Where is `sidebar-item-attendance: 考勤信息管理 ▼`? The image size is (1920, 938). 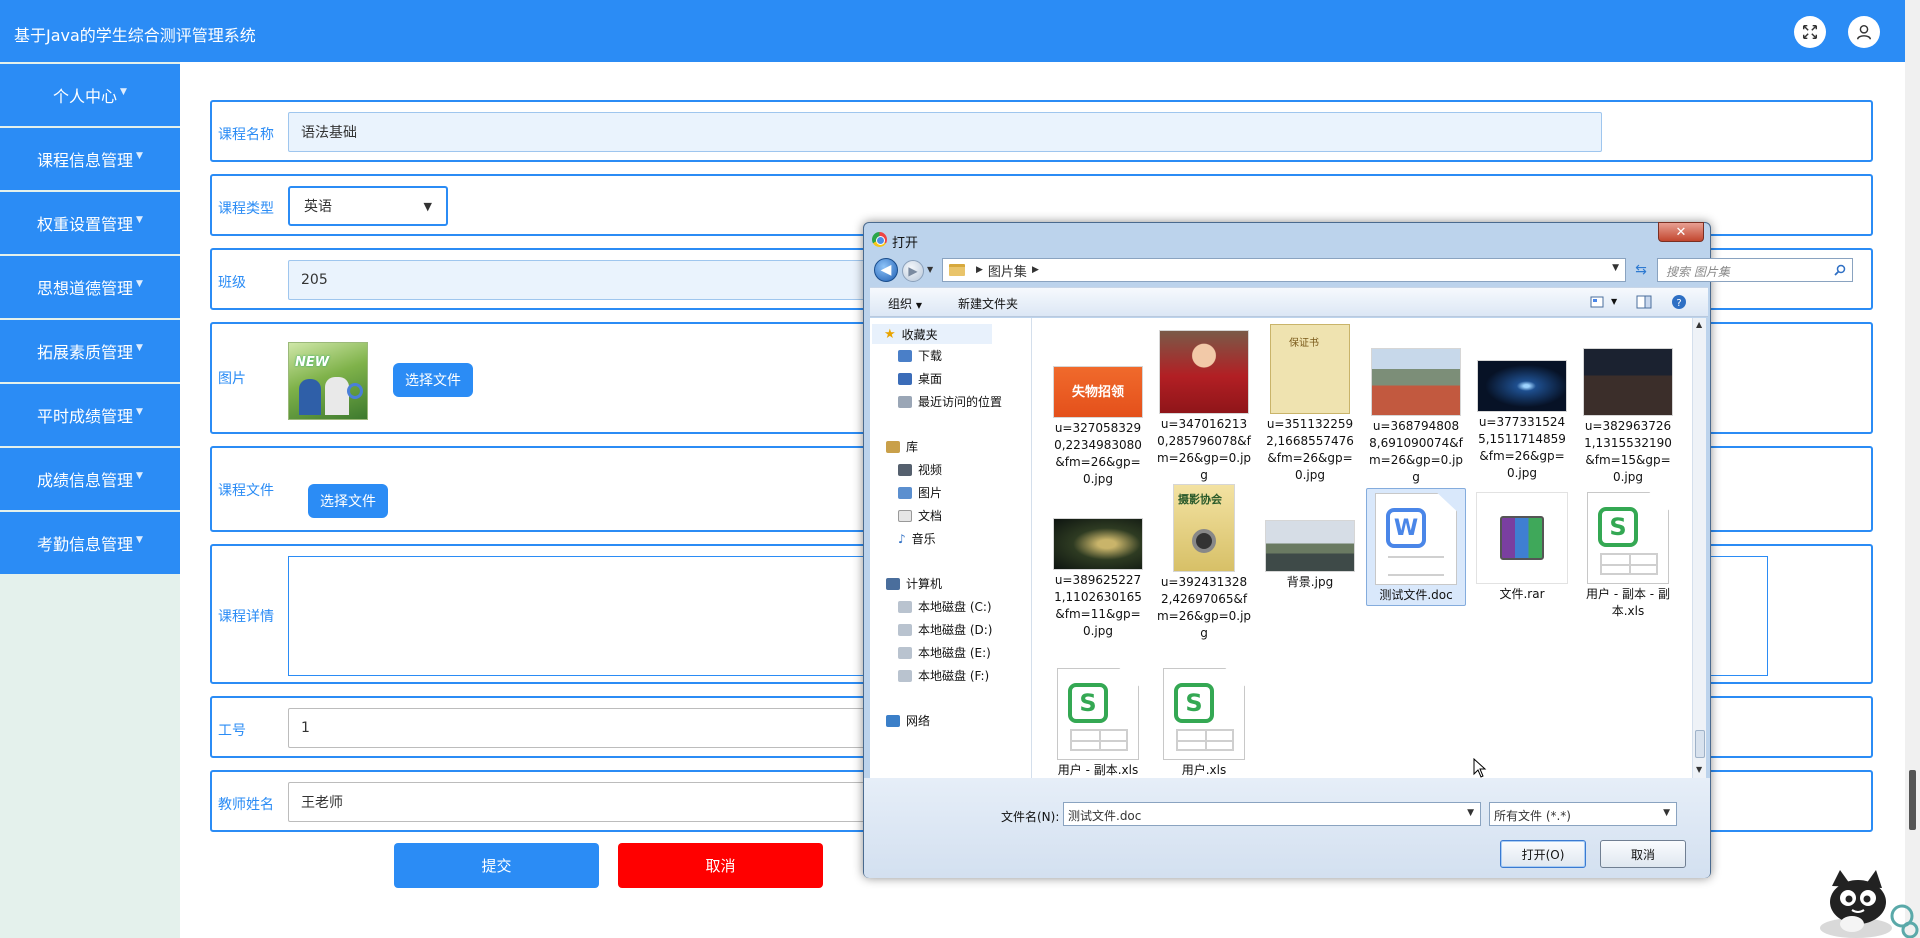
sidebar-item-attendance: 考勤信息管理 ▼ is located at coordinates (90, 543).